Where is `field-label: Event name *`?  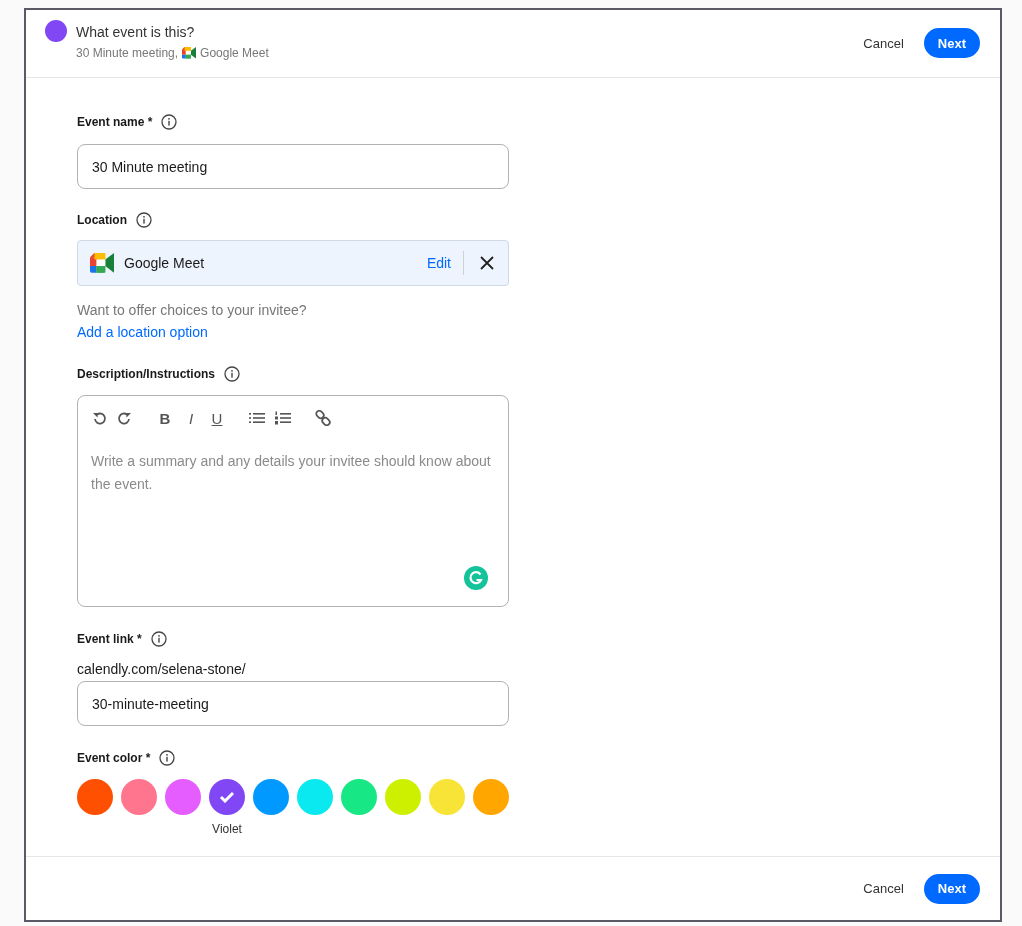
field-label: Event name * is located at coordinates (115, 122).